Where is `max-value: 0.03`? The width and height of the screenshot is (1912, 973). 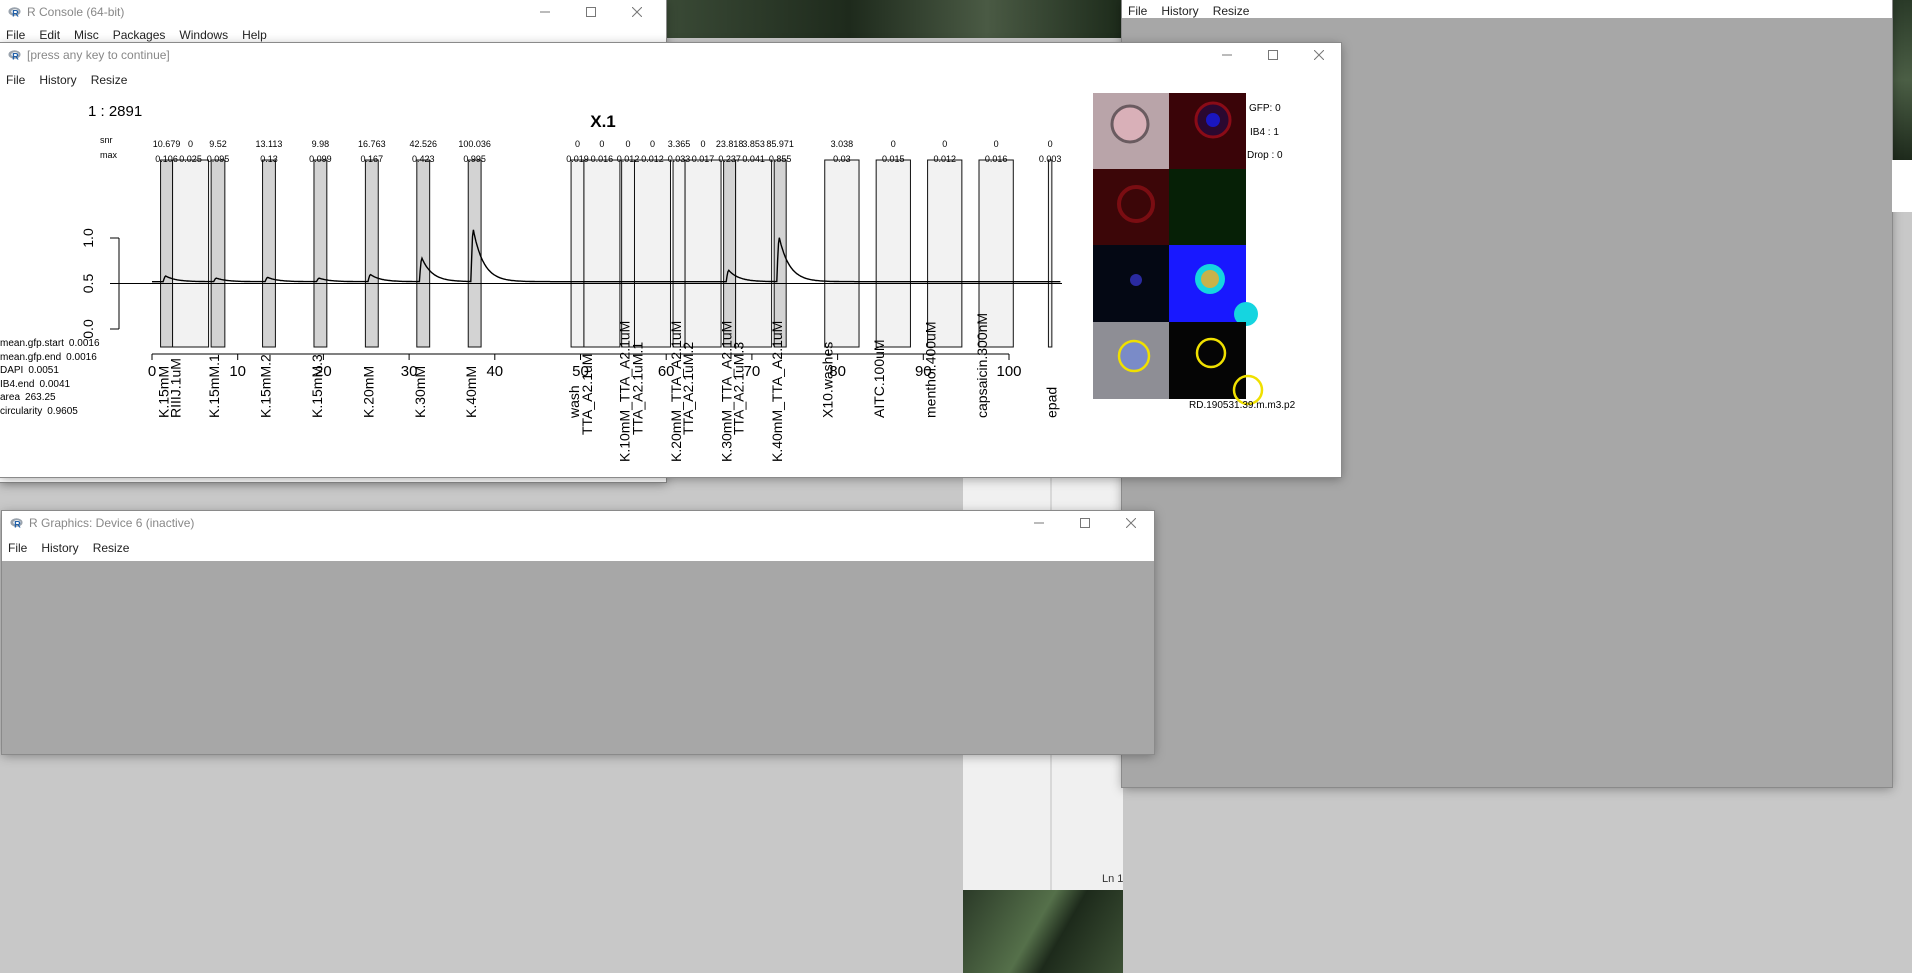 max-value: 0.03 is located at coordinates (842, 159).